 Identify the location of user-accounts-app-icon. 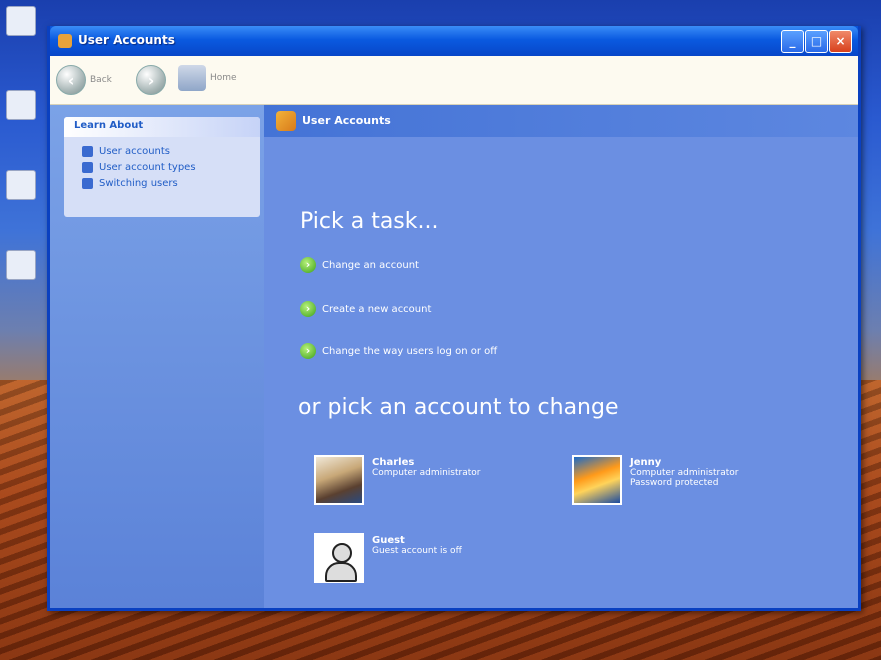
(65, 41).